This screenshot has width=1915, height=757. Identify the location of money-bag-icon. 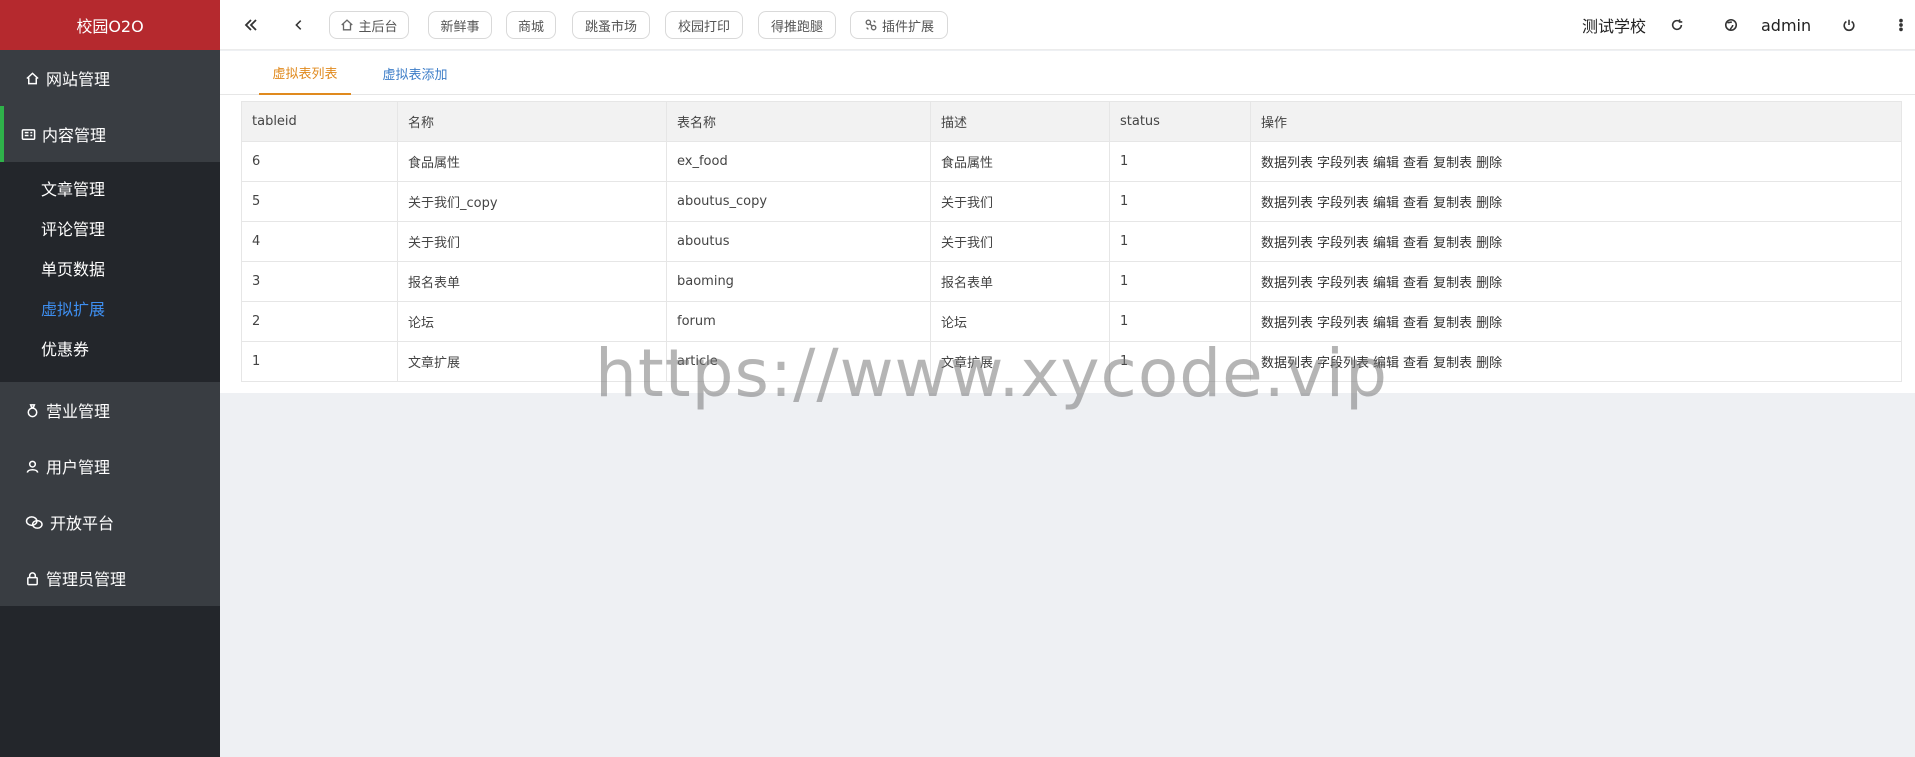
(32, 410).